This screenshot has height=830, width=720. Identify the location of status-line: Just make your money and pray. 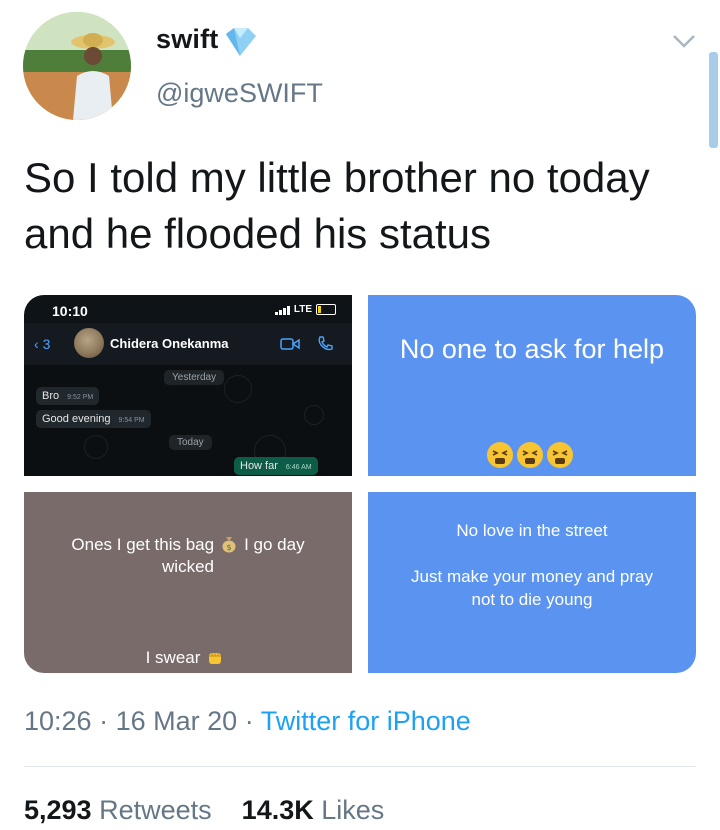
(532, 576).